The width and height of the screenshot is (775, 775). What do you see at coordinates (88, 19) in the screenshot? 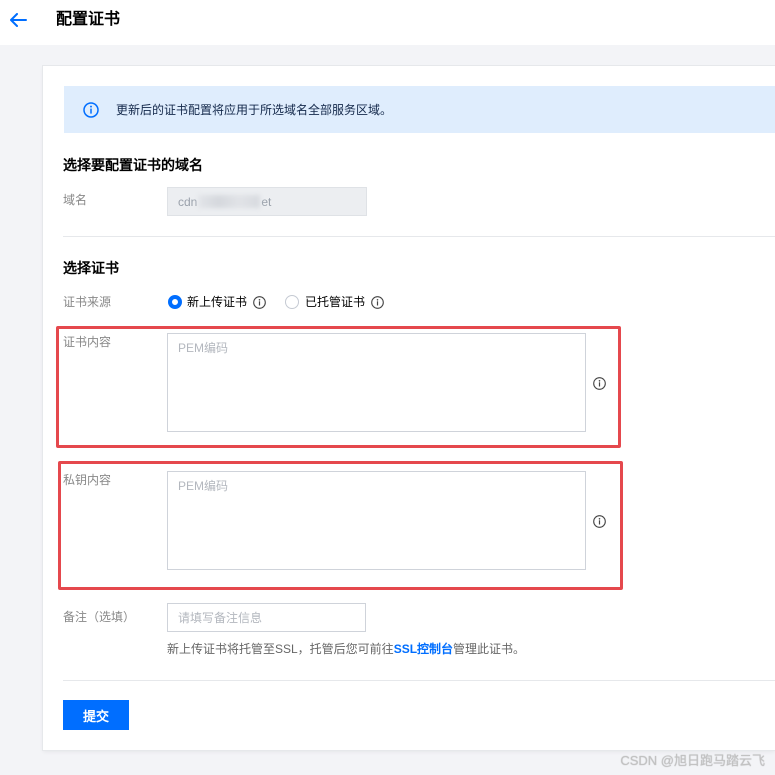
I see `page-title: 配置证书` at bounding box center [88, 19].